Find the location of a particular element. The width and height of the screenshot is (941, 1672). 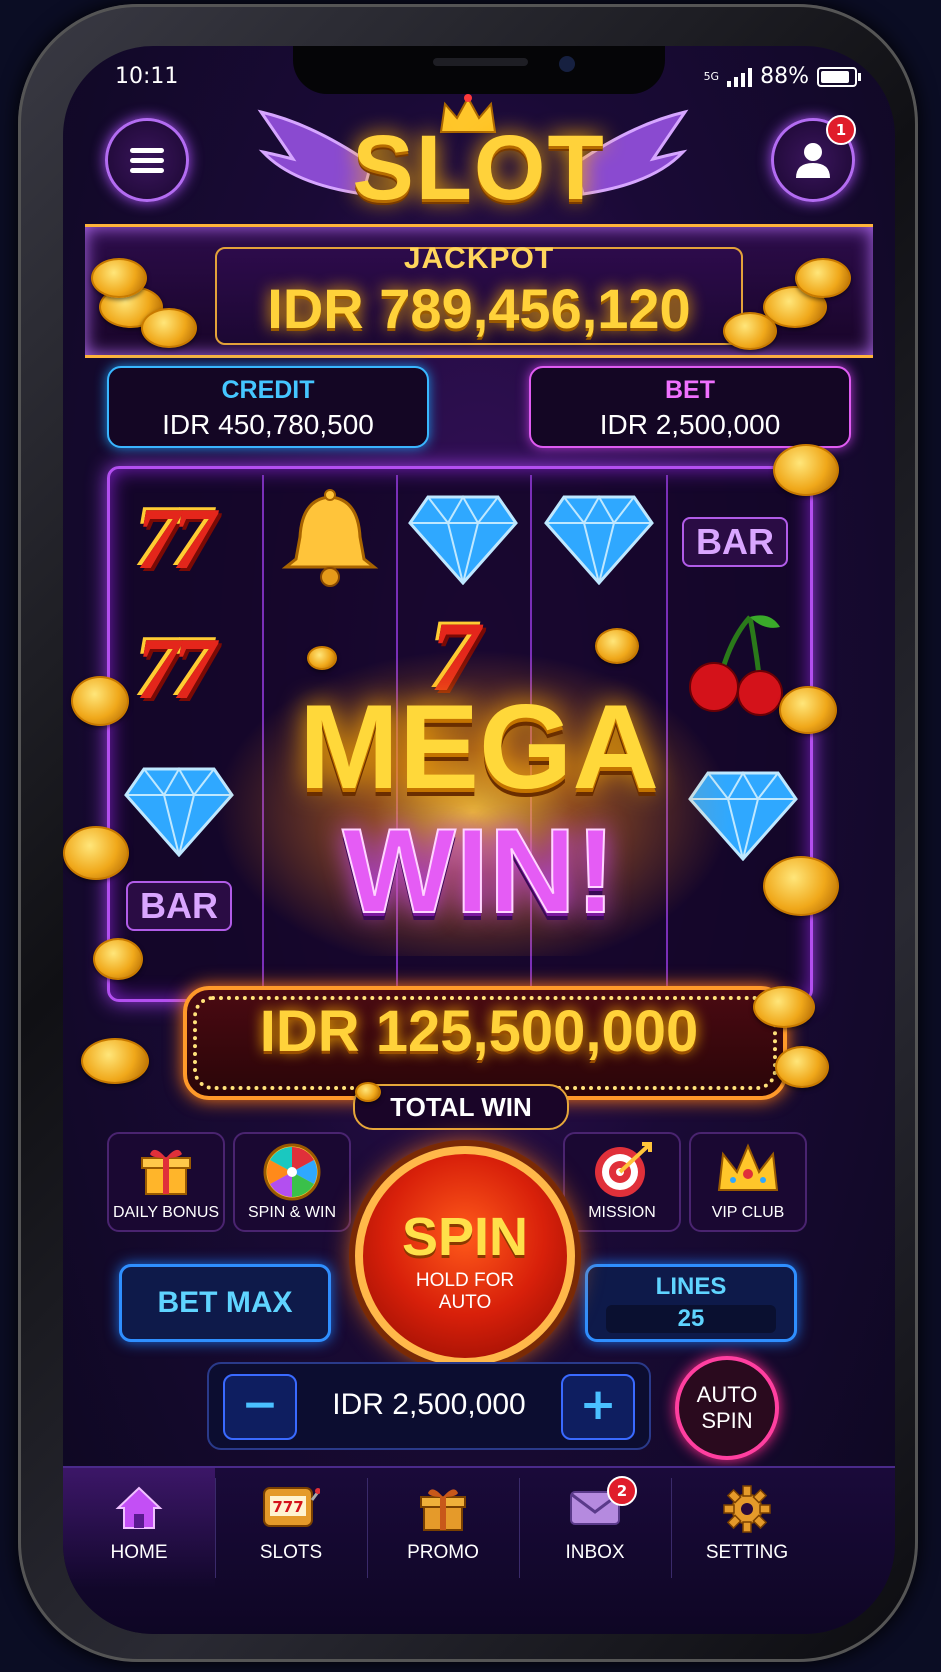

battery-icon is located at coordinates (839, 76).